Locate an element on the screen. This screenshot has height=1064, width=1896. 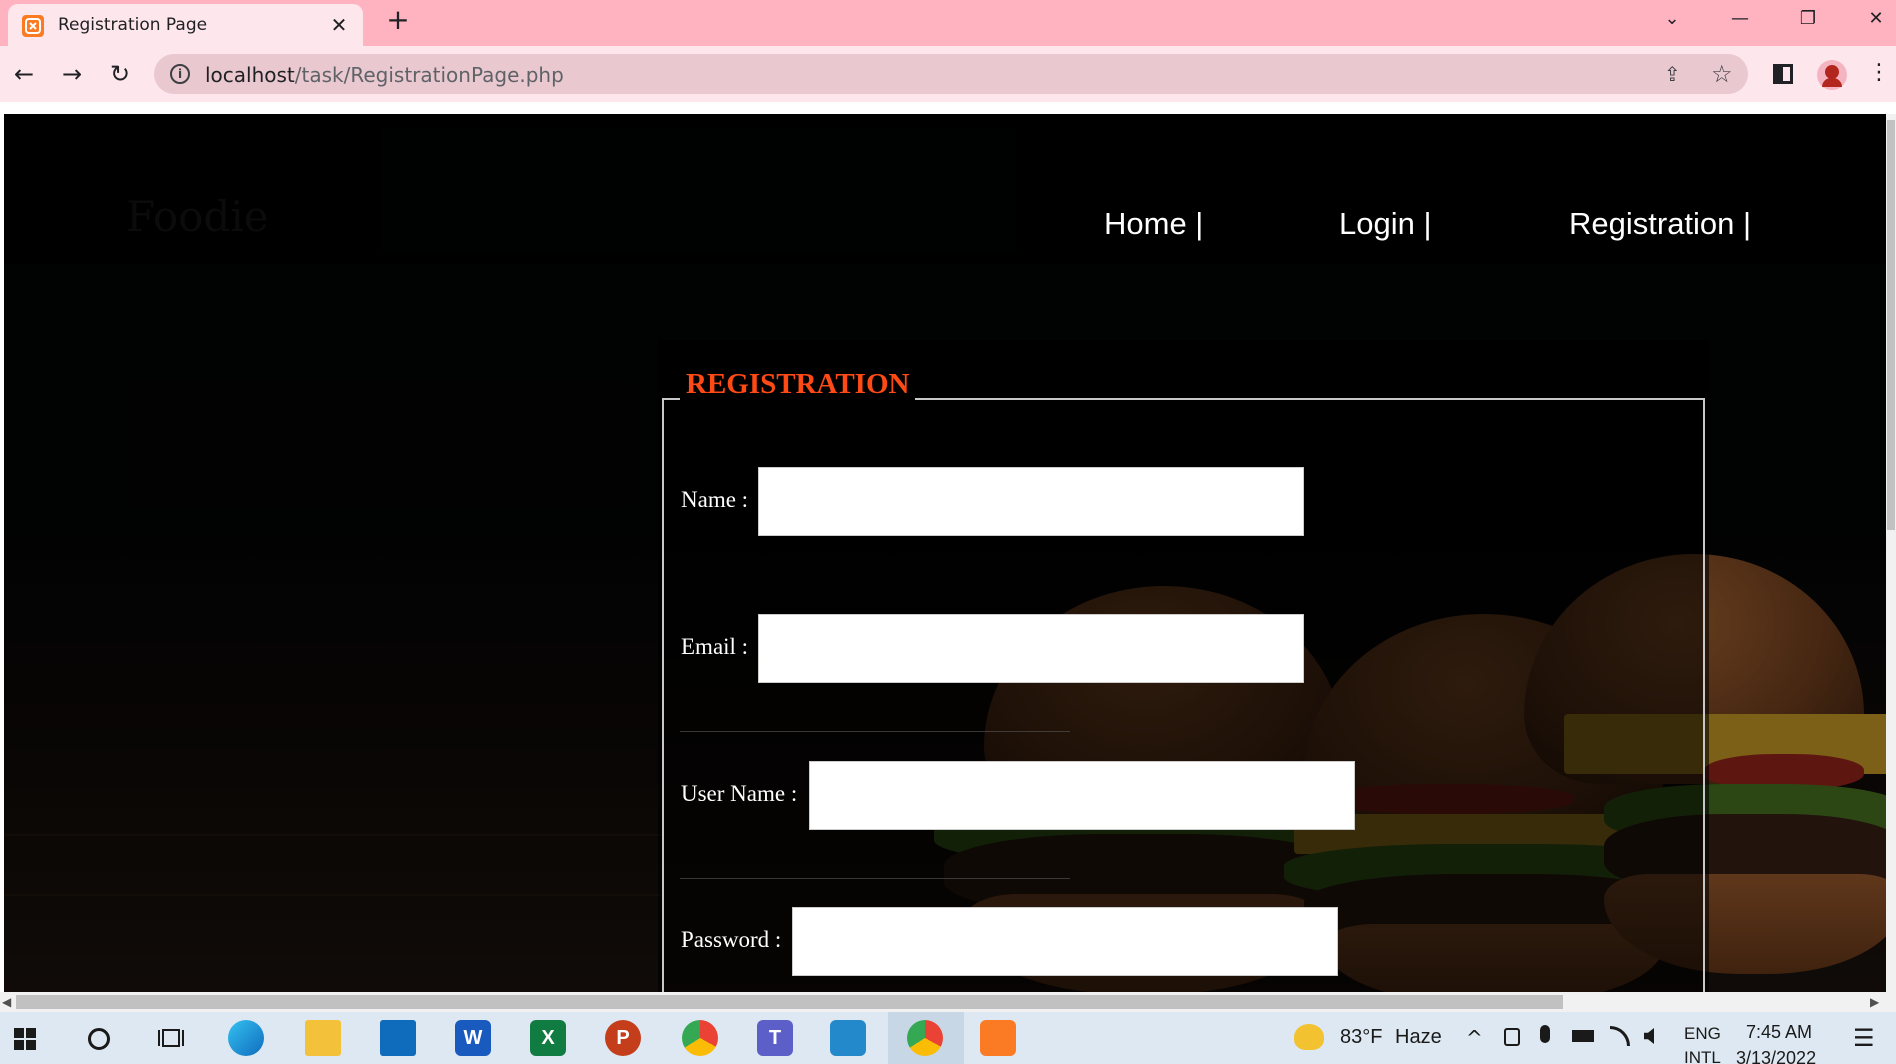
registration-legend: REGISTRATION is located at coordinates (798, 384).